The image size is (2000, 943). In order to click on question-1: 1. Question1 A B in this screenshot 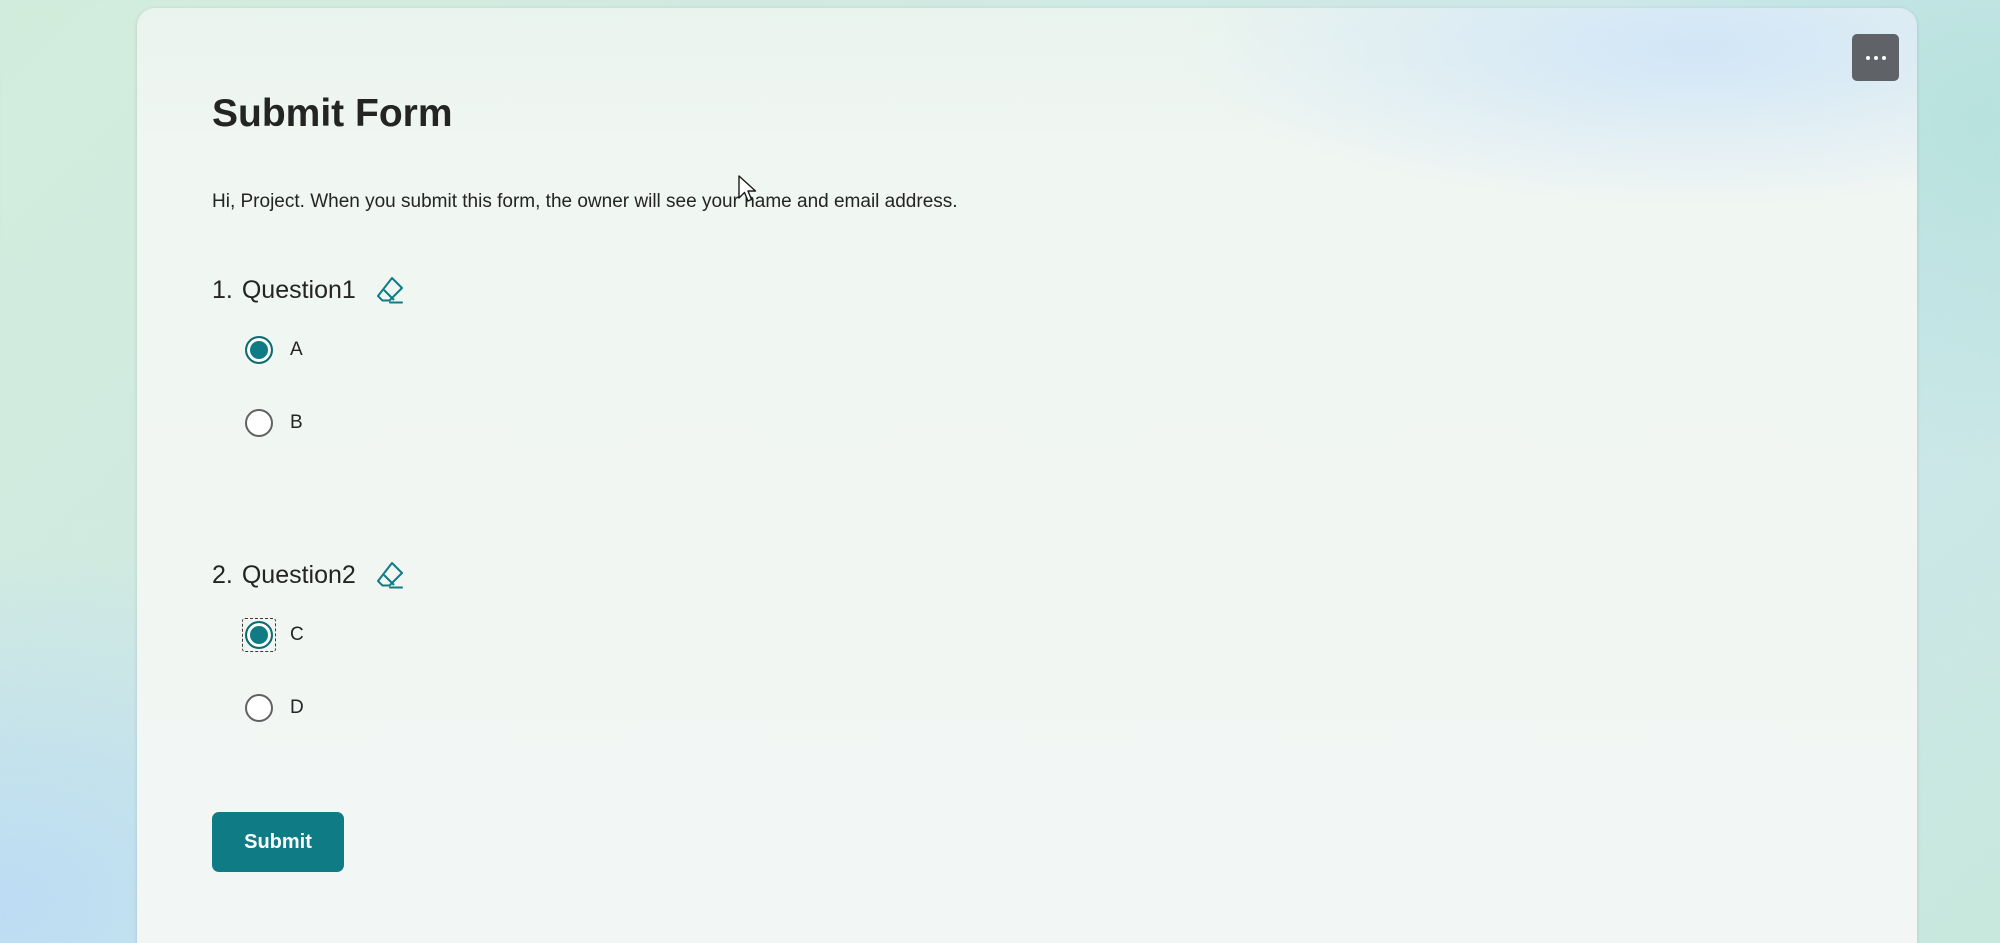, I will do `click(662, 354)`.